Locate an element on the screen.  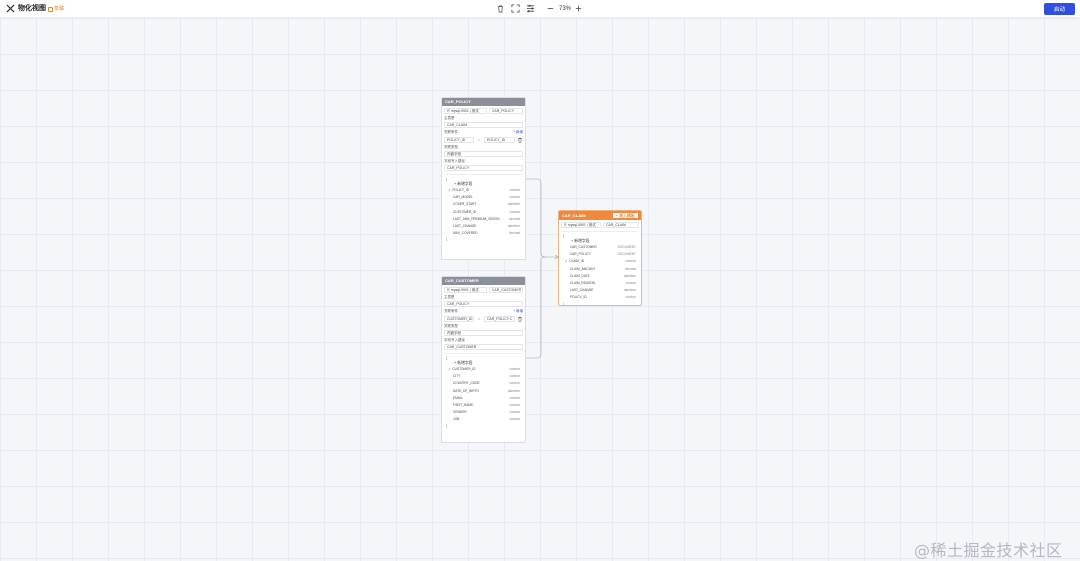
field-row: LAST_ANN_PREMIUM_GROSS decimal is located at coordinates (483, 219).